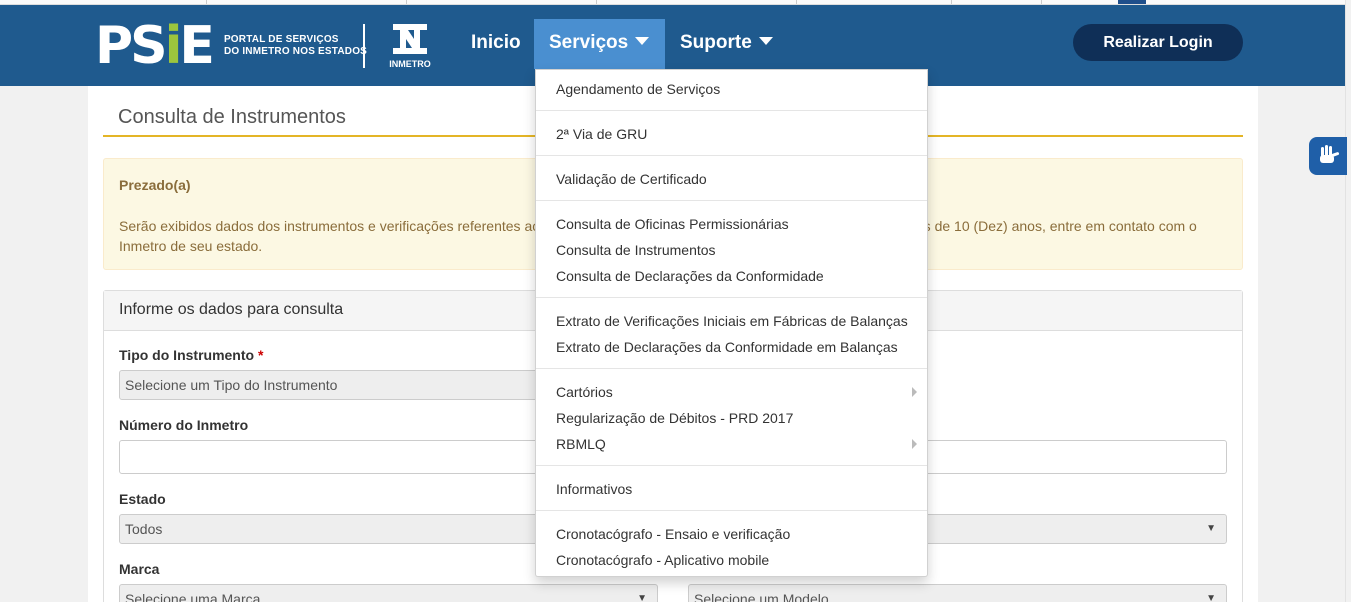 This screenshot has height=602, width=1351. What do you see at coordinates (589, 42) in the screenshot?
I see `nav-servicos-label: Serviços` at bounding box center [589, 42].